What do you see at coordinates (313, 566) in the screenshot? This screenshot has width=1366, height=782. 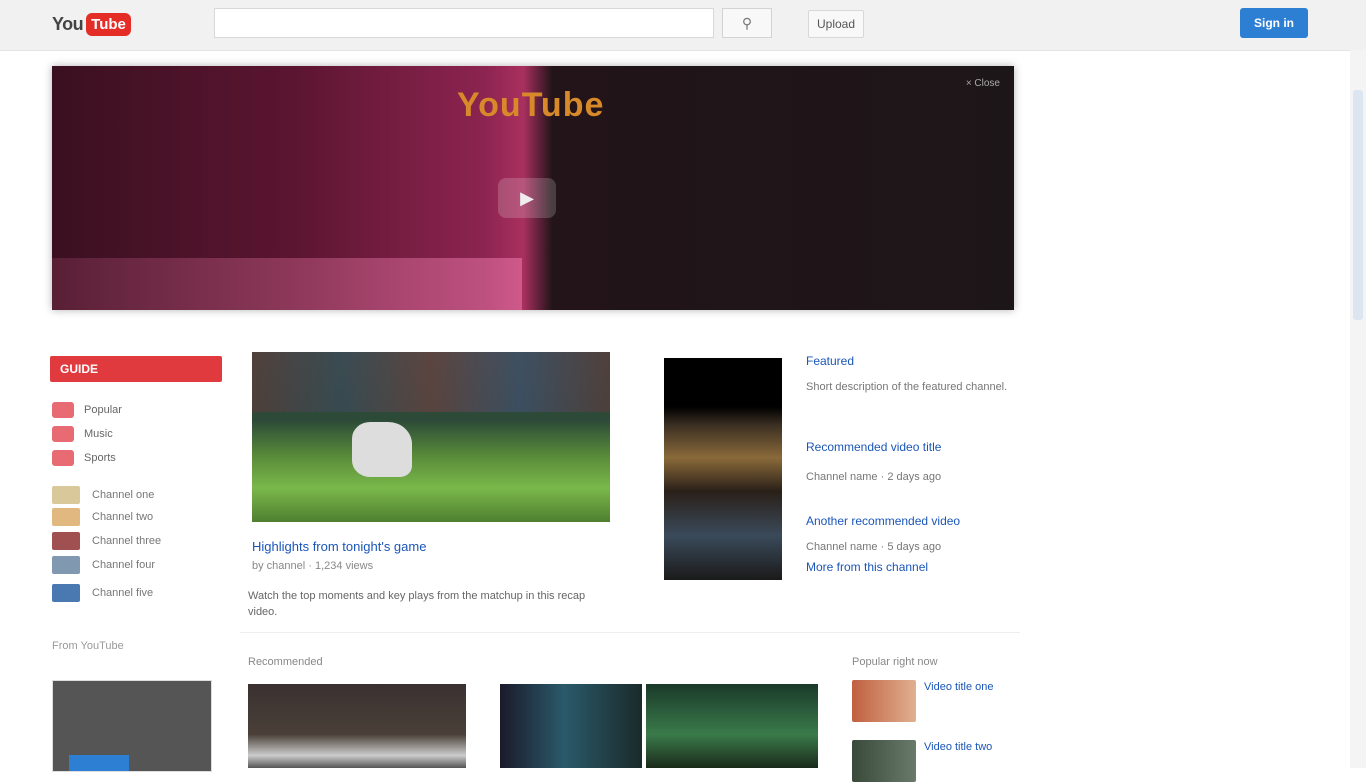 I see `feature-video-meta: by channel · 1,234 views` at bounding box center [313, 566].